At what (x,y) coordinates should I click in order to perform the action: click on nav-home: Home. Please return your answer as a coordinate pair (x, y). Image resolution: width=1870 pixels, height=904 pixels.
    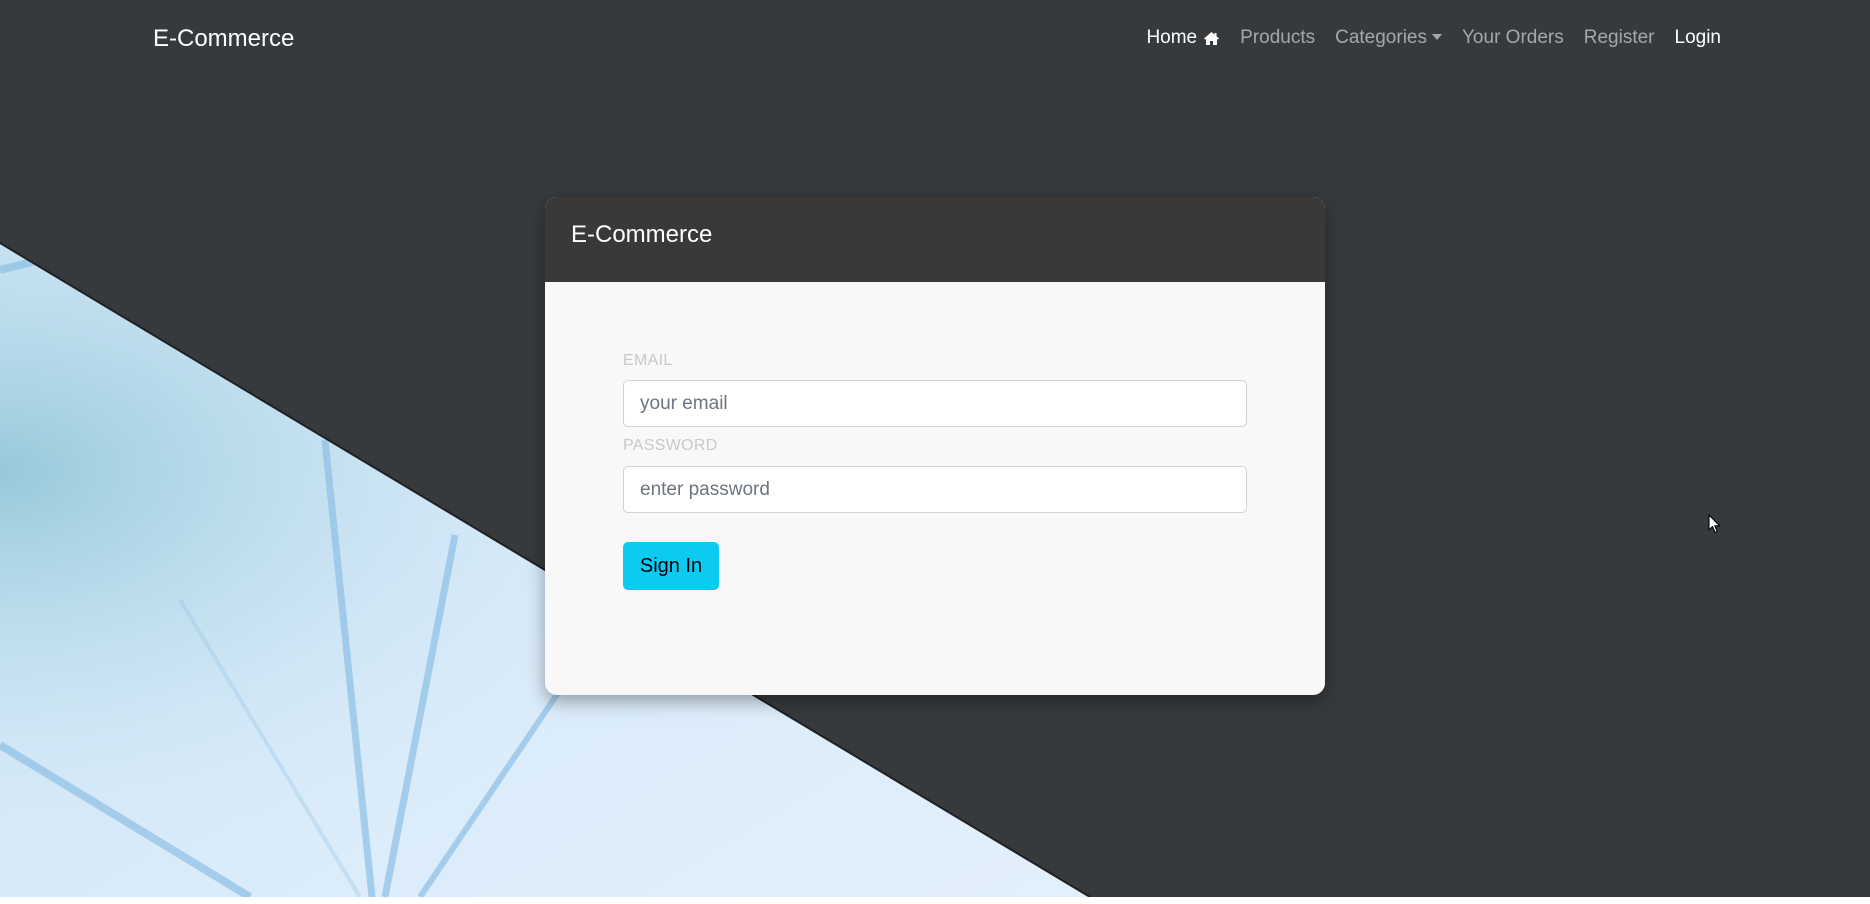
    Looking at the image, I should click on (1183, 38).